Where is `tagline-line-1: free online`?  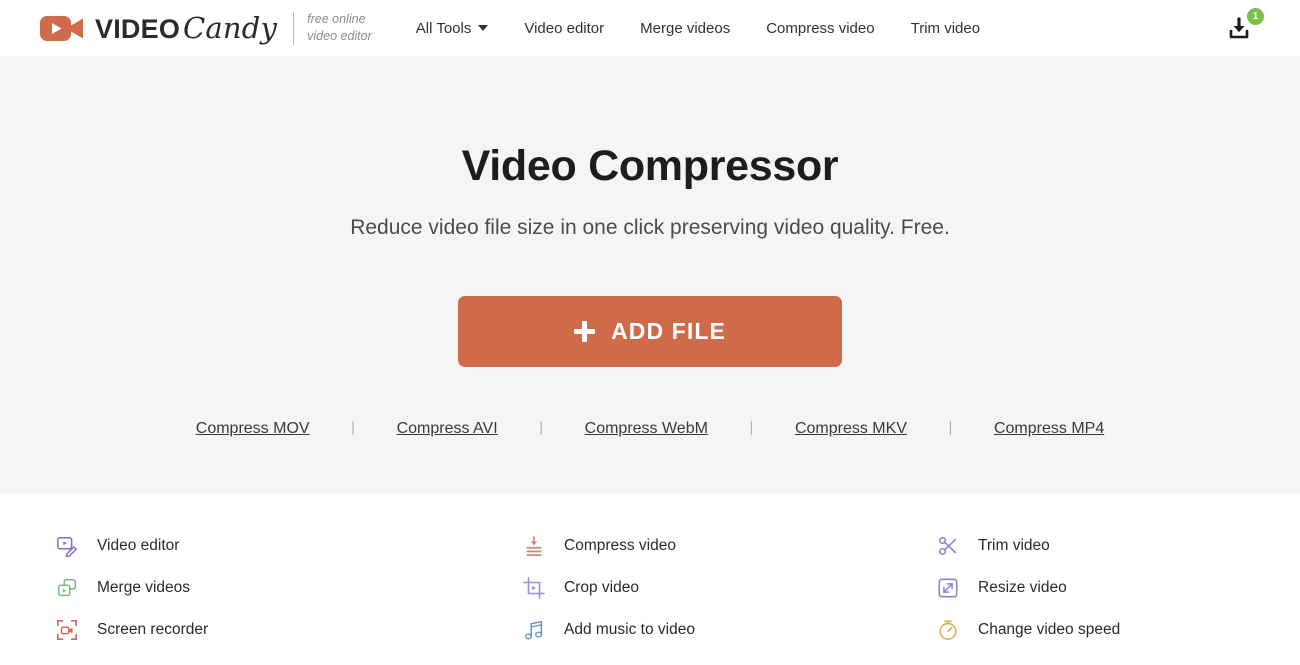
tagline-line-1: free online is located at coordinates (336, 19).